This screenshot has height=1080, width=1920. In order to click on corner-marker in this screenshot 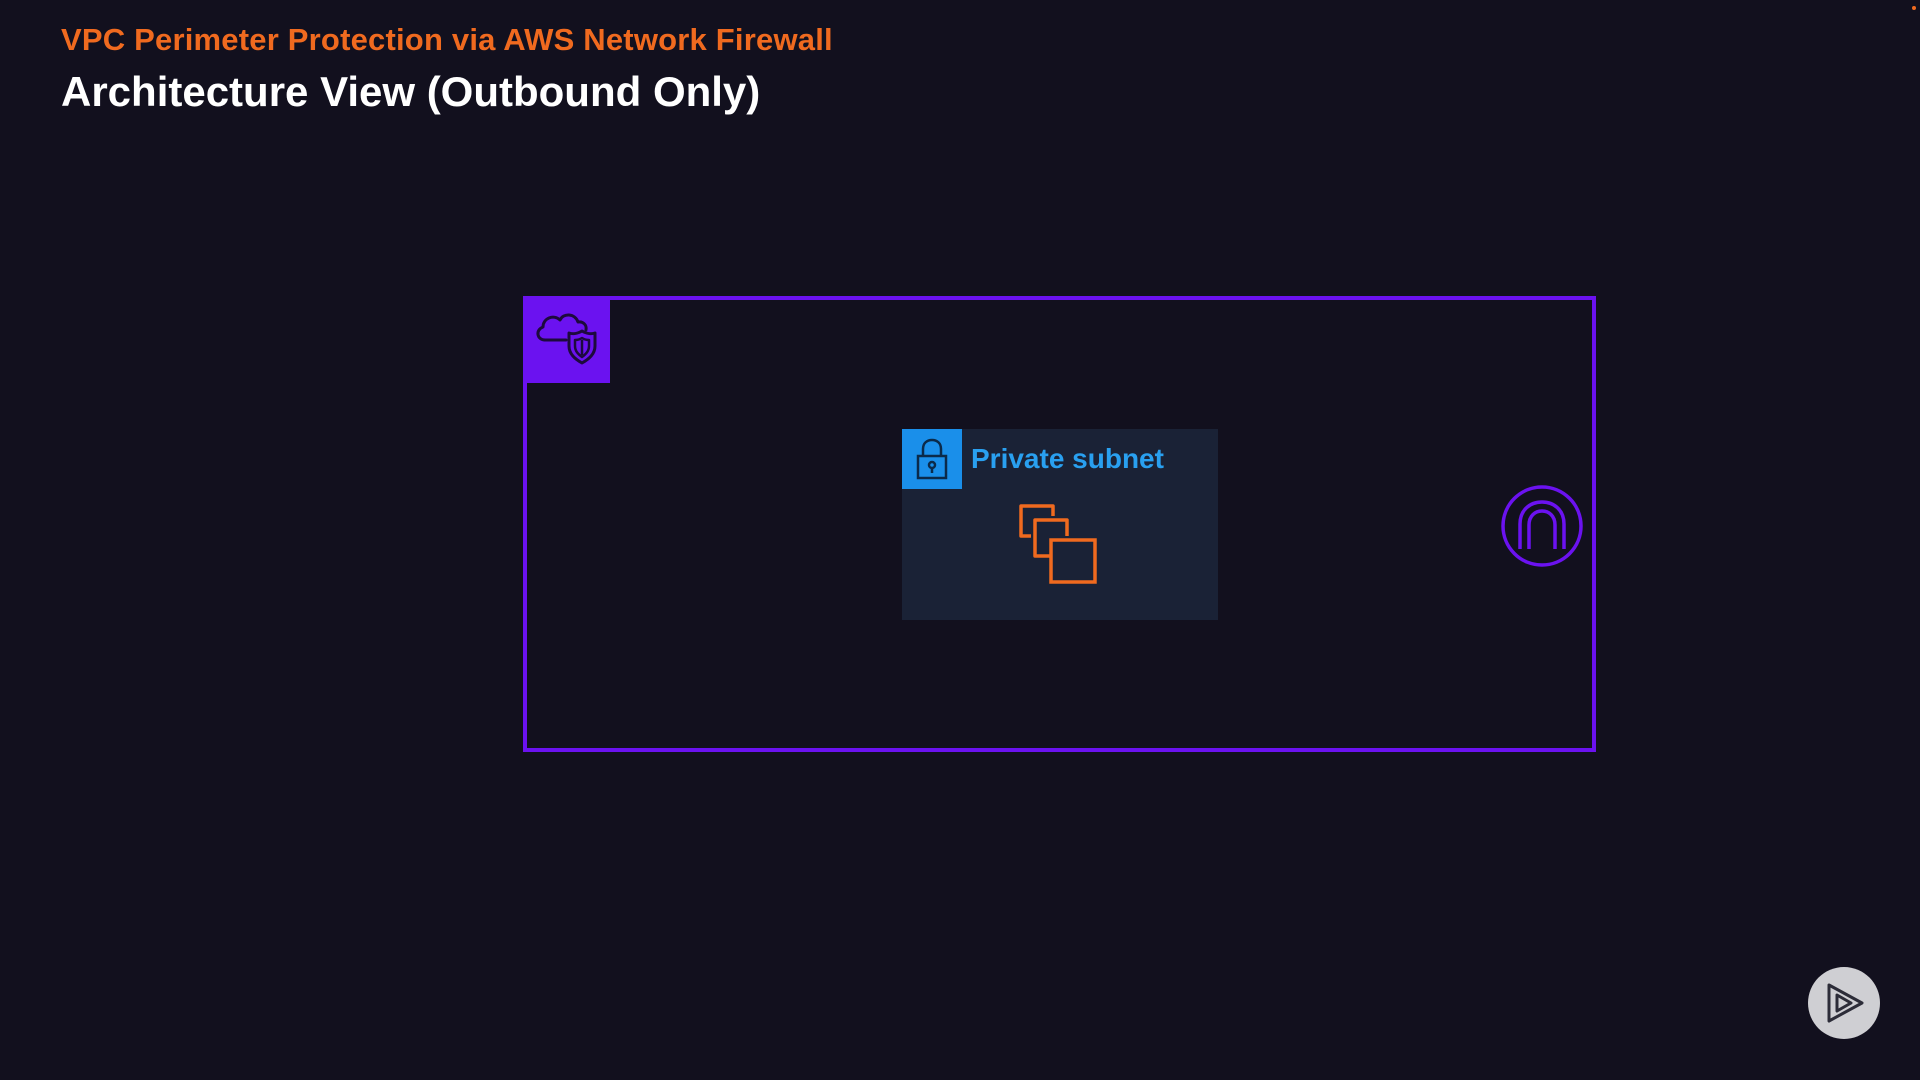, I will do `click(1914, 8)`.